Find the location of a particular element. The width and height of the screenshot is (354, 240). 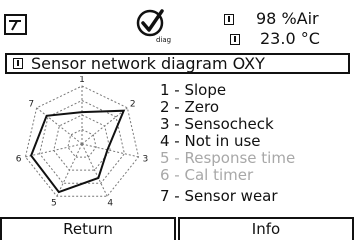

diag-label: diag is located at coordinates (163, 40).